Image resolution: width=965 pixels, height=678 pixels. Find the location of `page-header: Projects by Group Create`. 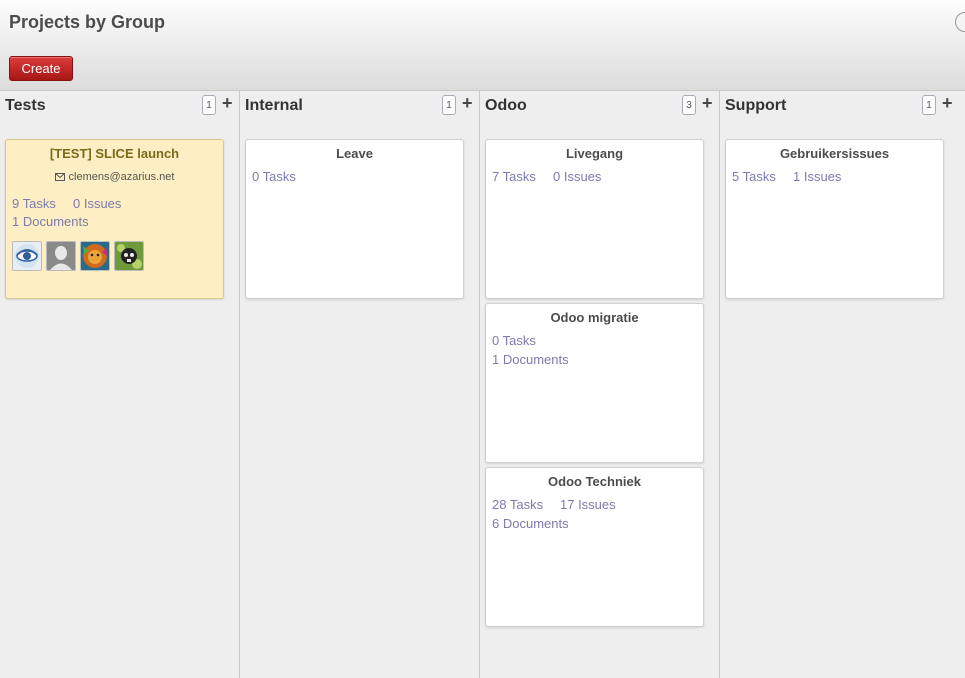

page-header: Projects by Group Create is located at coordinates (482, 45).